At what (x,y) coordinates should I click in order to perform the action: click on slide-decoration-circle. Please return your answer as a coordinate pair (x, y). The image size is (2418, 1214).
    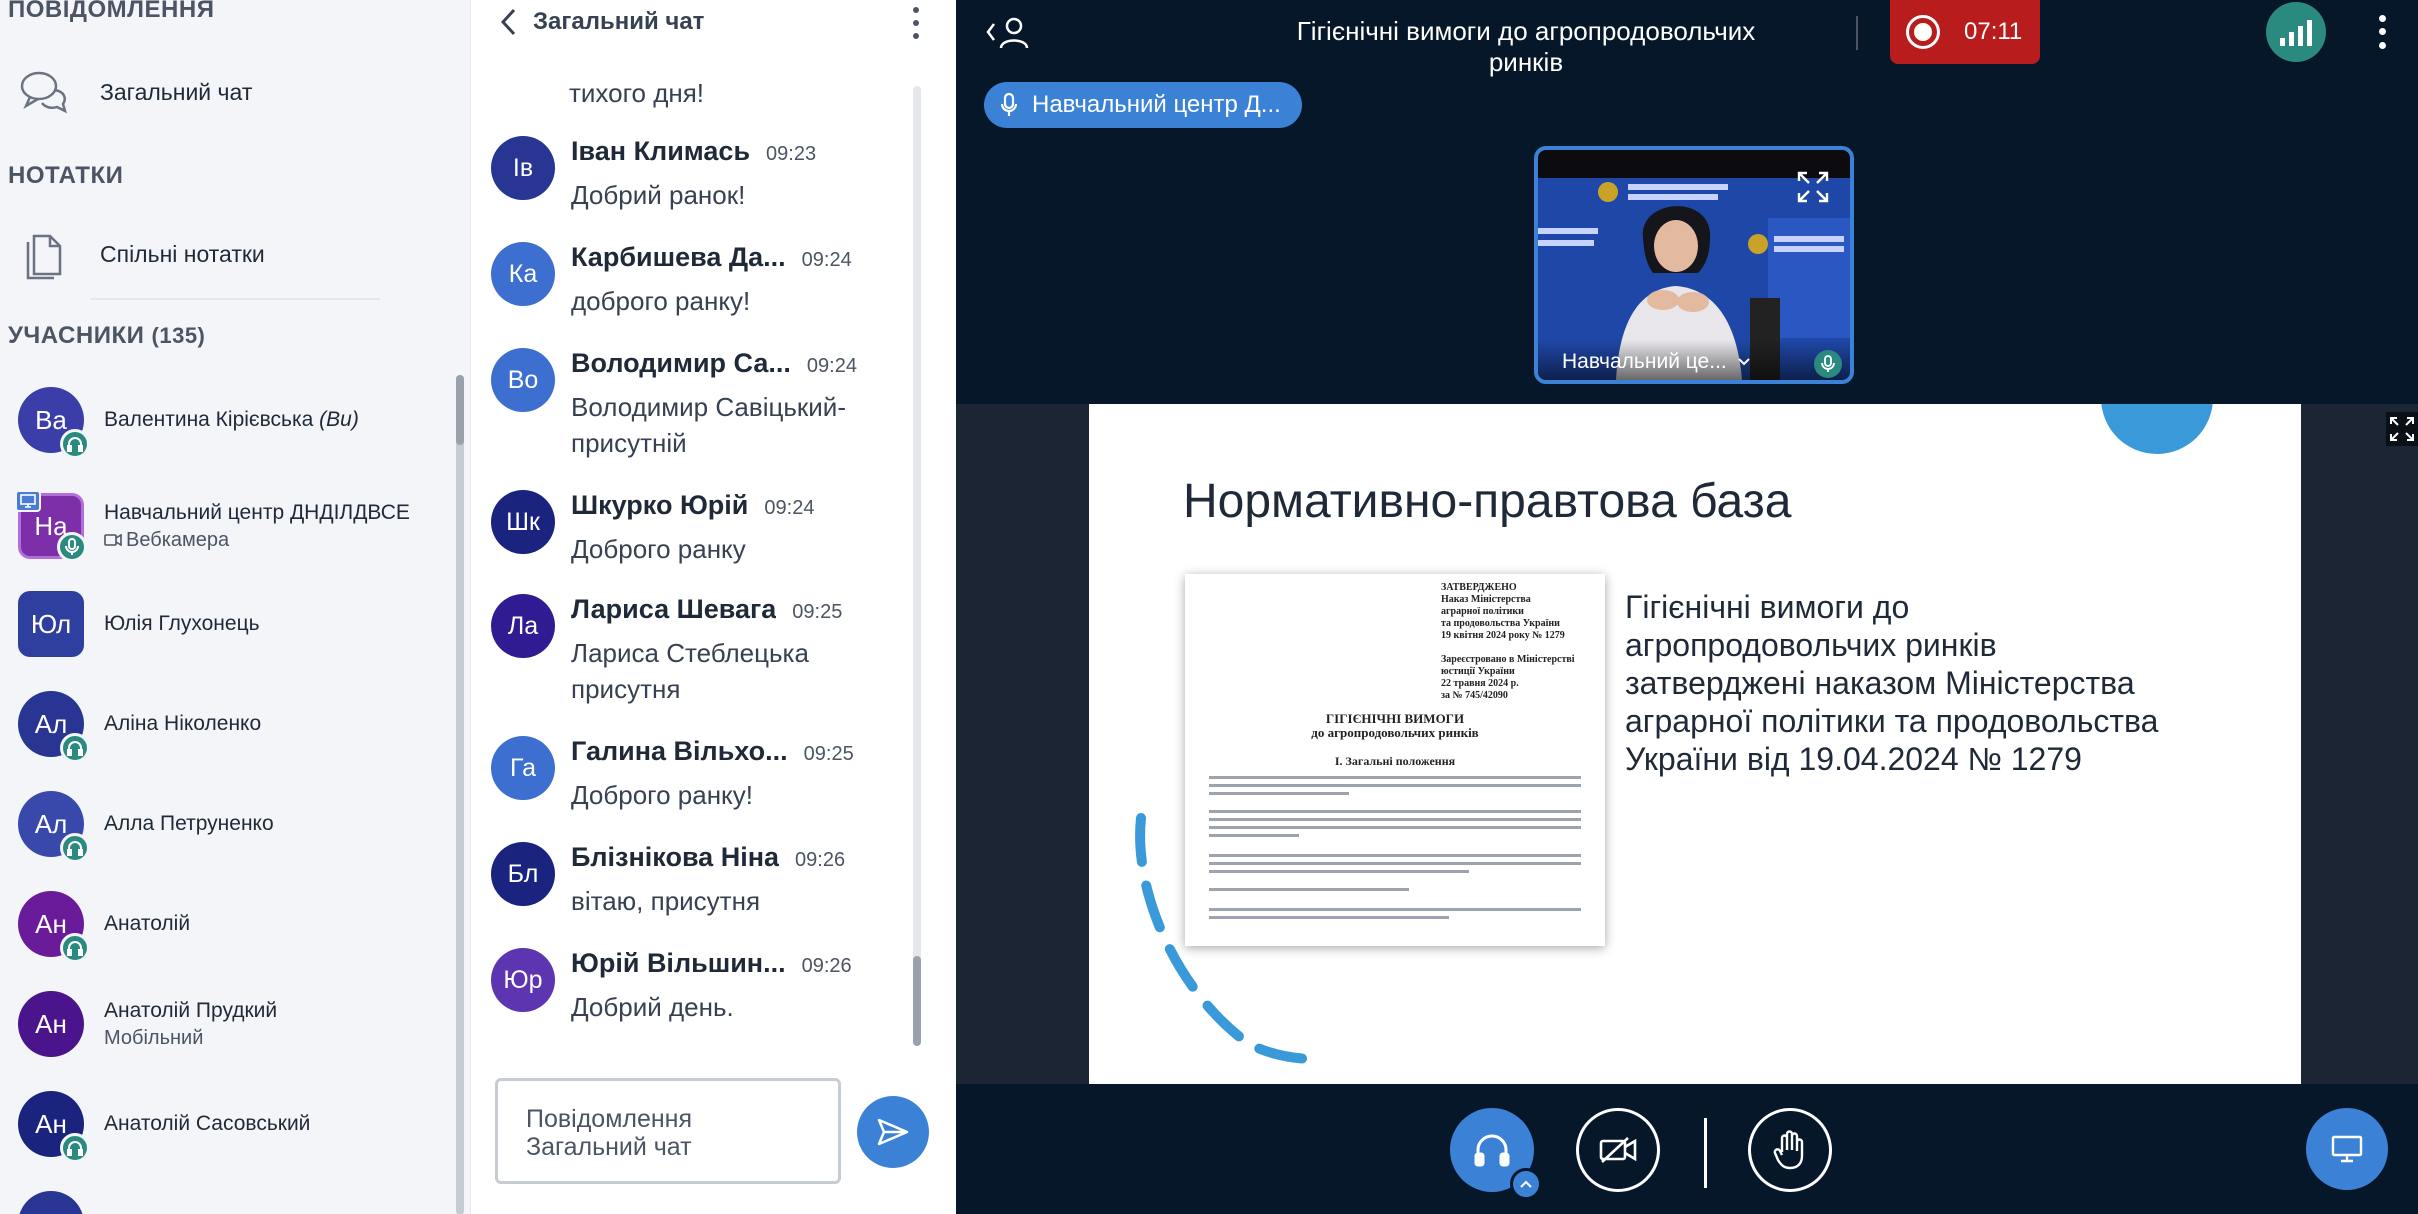
    Looking at the image, I should click on (2157, 429).